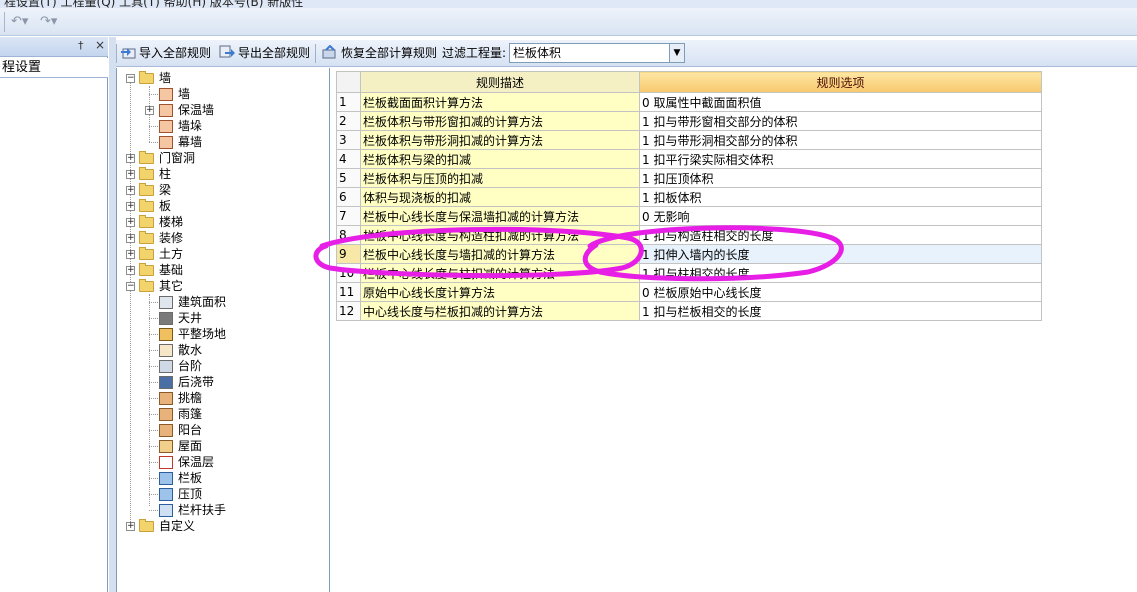  Describe the element at coordinates (166, 110) in the screenshot. I see `insulation-wall-icon` at that location.